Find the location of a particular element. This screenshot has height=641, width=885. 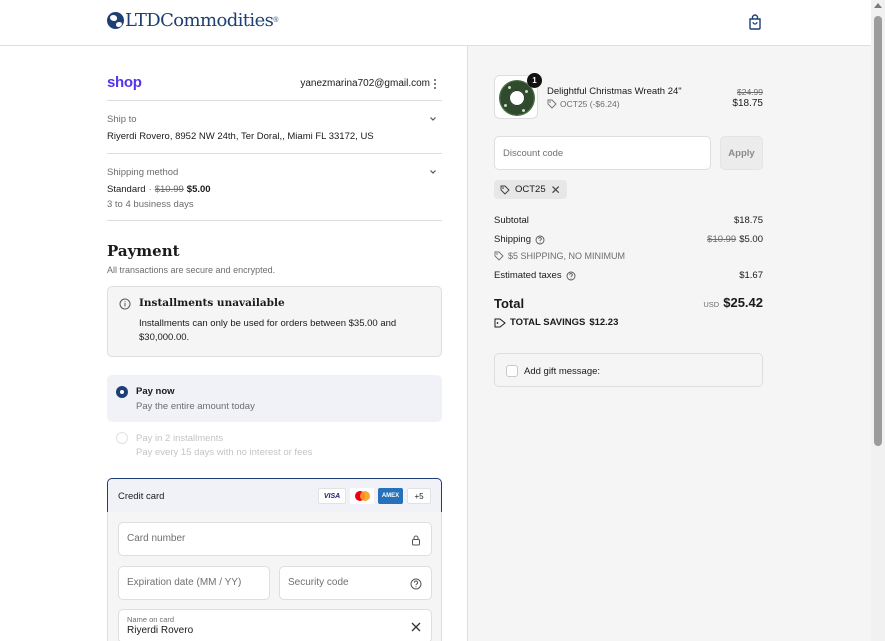

taxes-label-text: Estimated taxes is located at coordinates (528, 275).